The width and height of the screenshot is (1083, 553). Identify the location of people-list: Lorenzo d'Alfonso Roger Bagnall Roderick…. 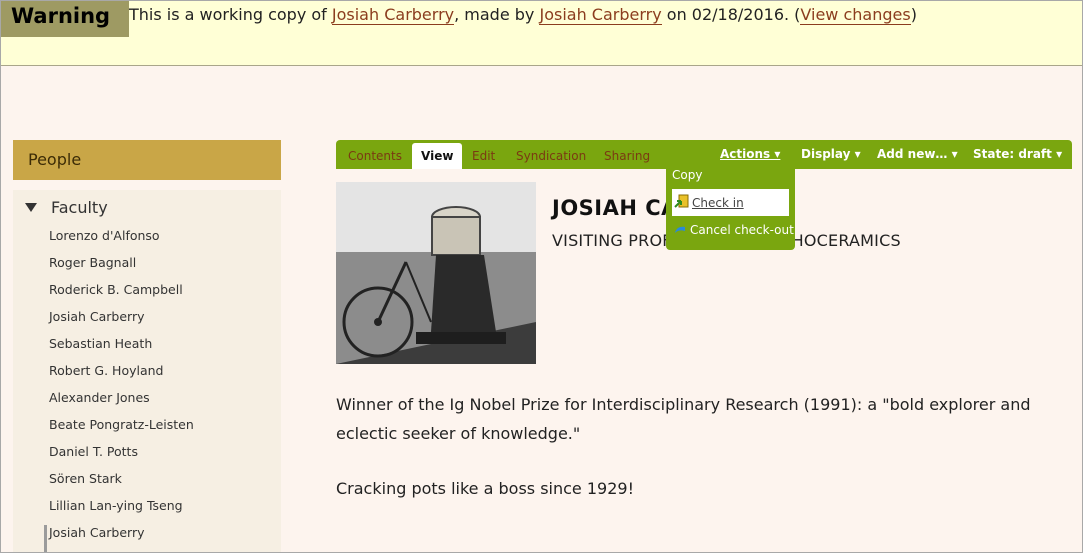
(119, 390).